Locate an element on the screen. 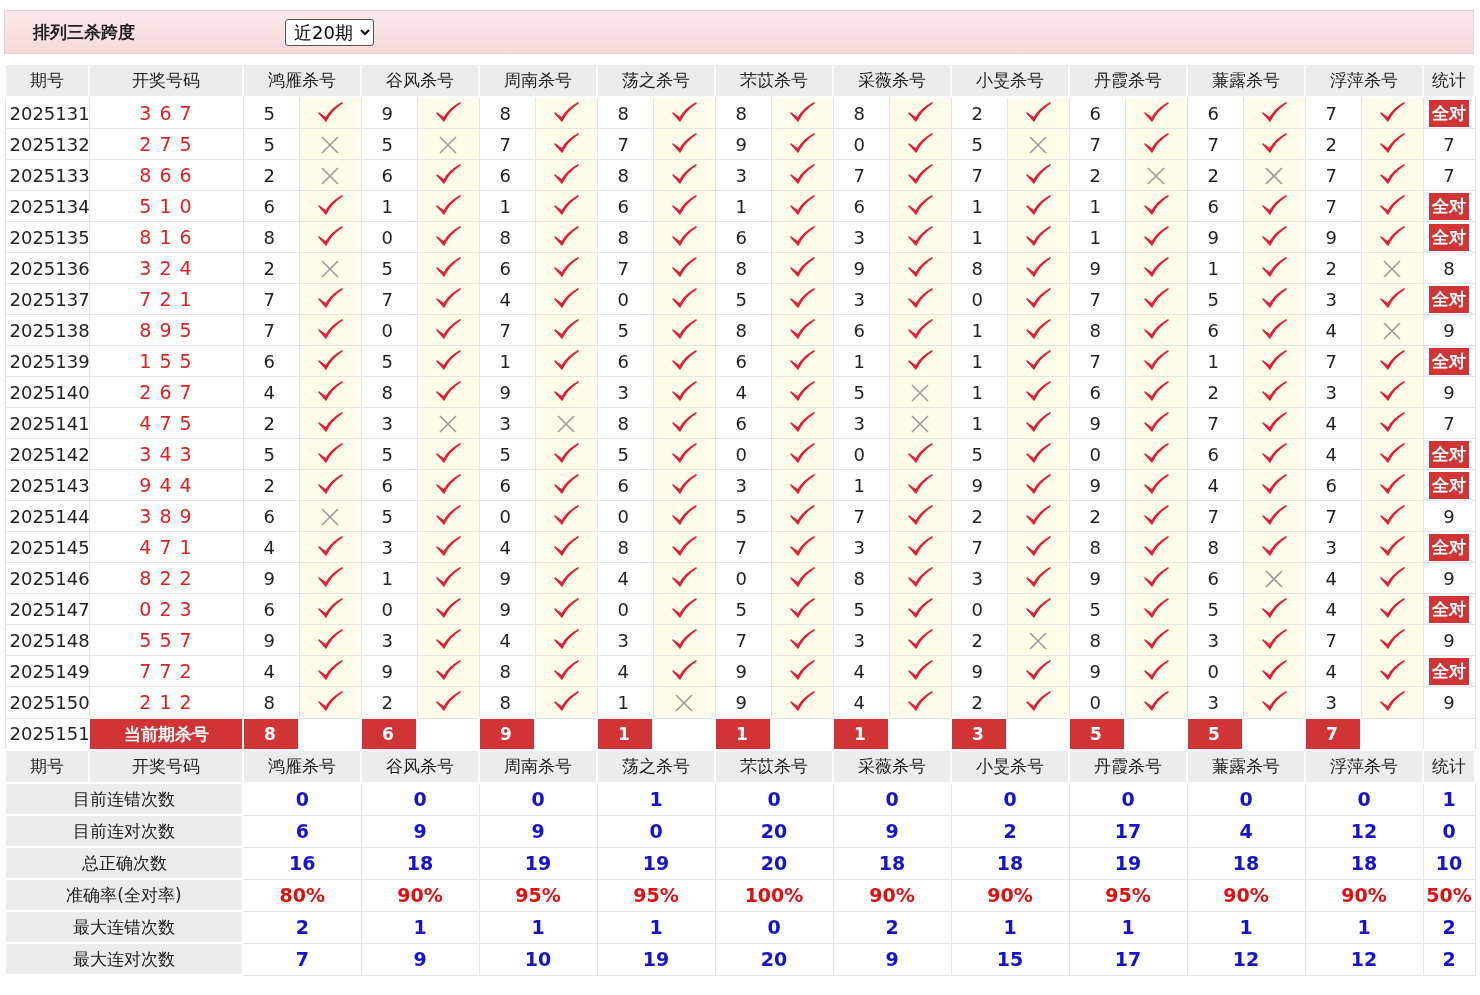 This screenshot has height=995, width=1480. current-kill-number: 3 is located at coordinates (979, 734).